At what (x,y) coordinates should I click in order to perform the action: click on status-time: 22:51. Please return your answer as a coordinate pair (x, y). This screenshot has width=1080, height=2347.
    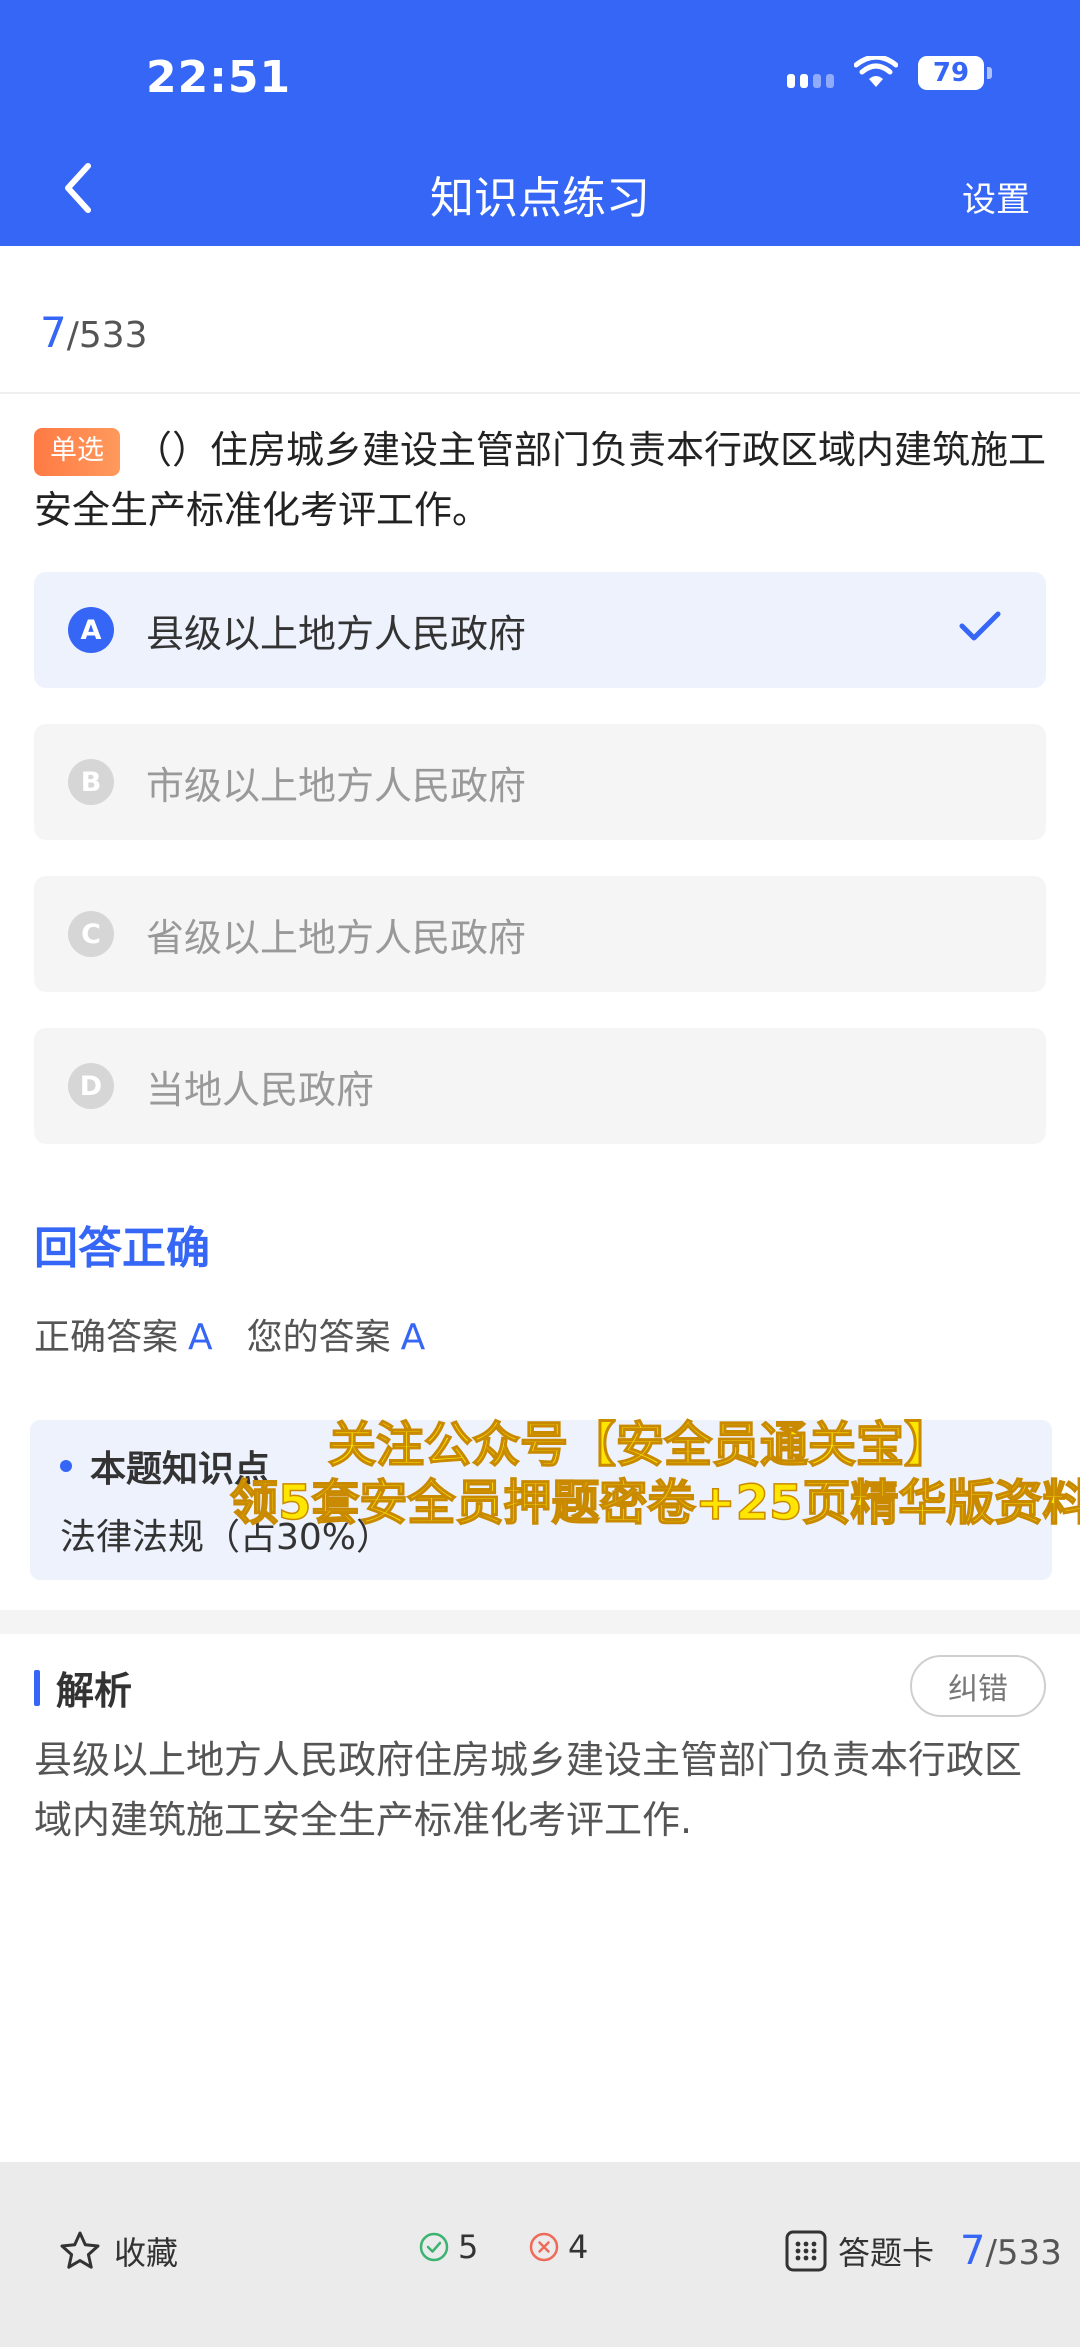
    Looking at the image, I should click on (219, 77).